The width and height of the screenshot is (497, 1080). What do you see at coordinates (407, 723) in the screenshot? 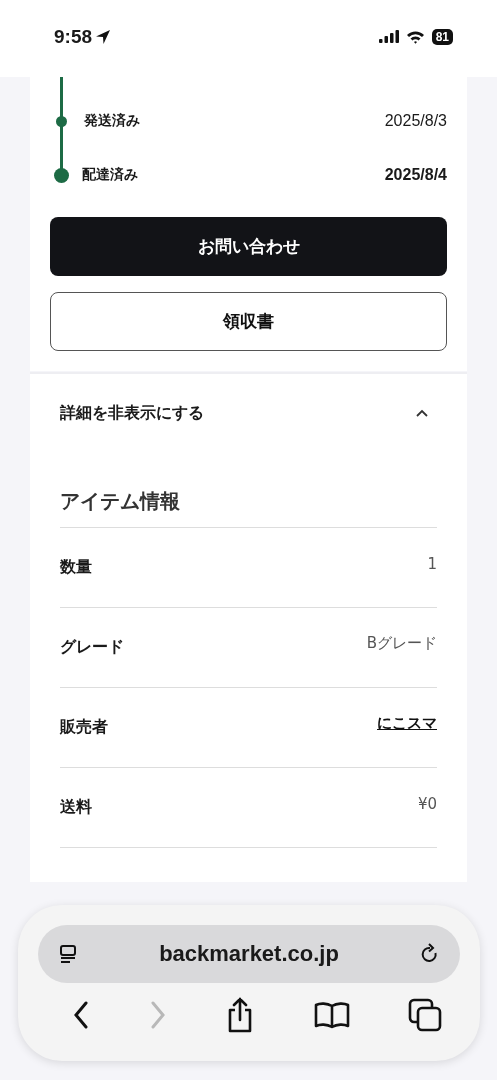
I see `seller-link: にこスマ` at bounding box center [407, 723].